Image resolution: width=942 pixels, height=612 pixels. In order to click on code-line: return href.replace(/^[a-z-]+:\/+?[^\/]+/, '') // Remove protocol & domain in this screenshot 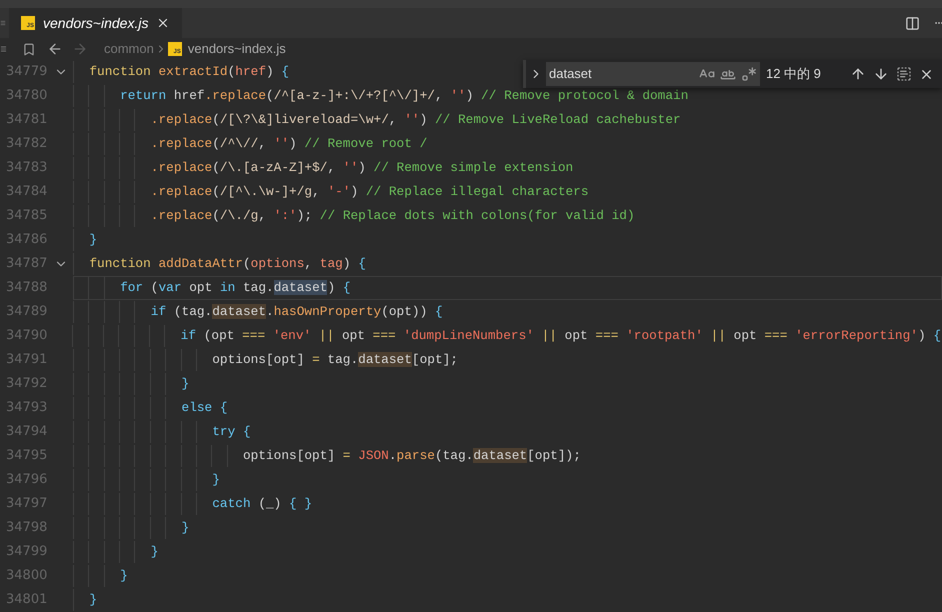, I will do `click(403, 96)`.